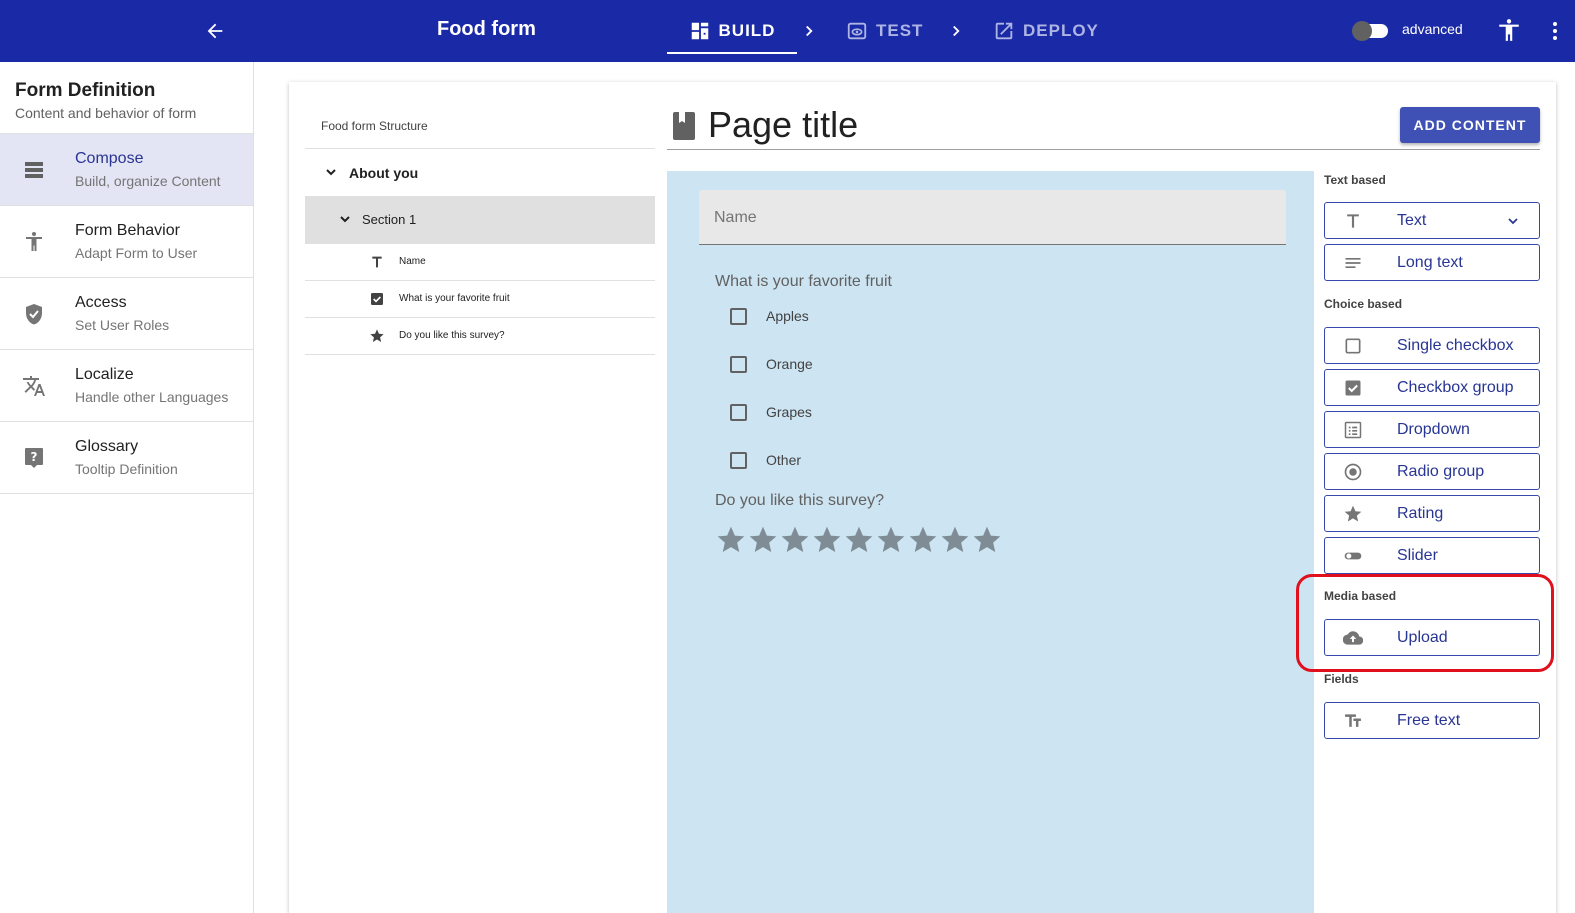  What do you see at coordinates (148, 181) in the screenshot?
I see `sidebar-item-sublabel: Build, organize Content` at bounding box center [148, 181].